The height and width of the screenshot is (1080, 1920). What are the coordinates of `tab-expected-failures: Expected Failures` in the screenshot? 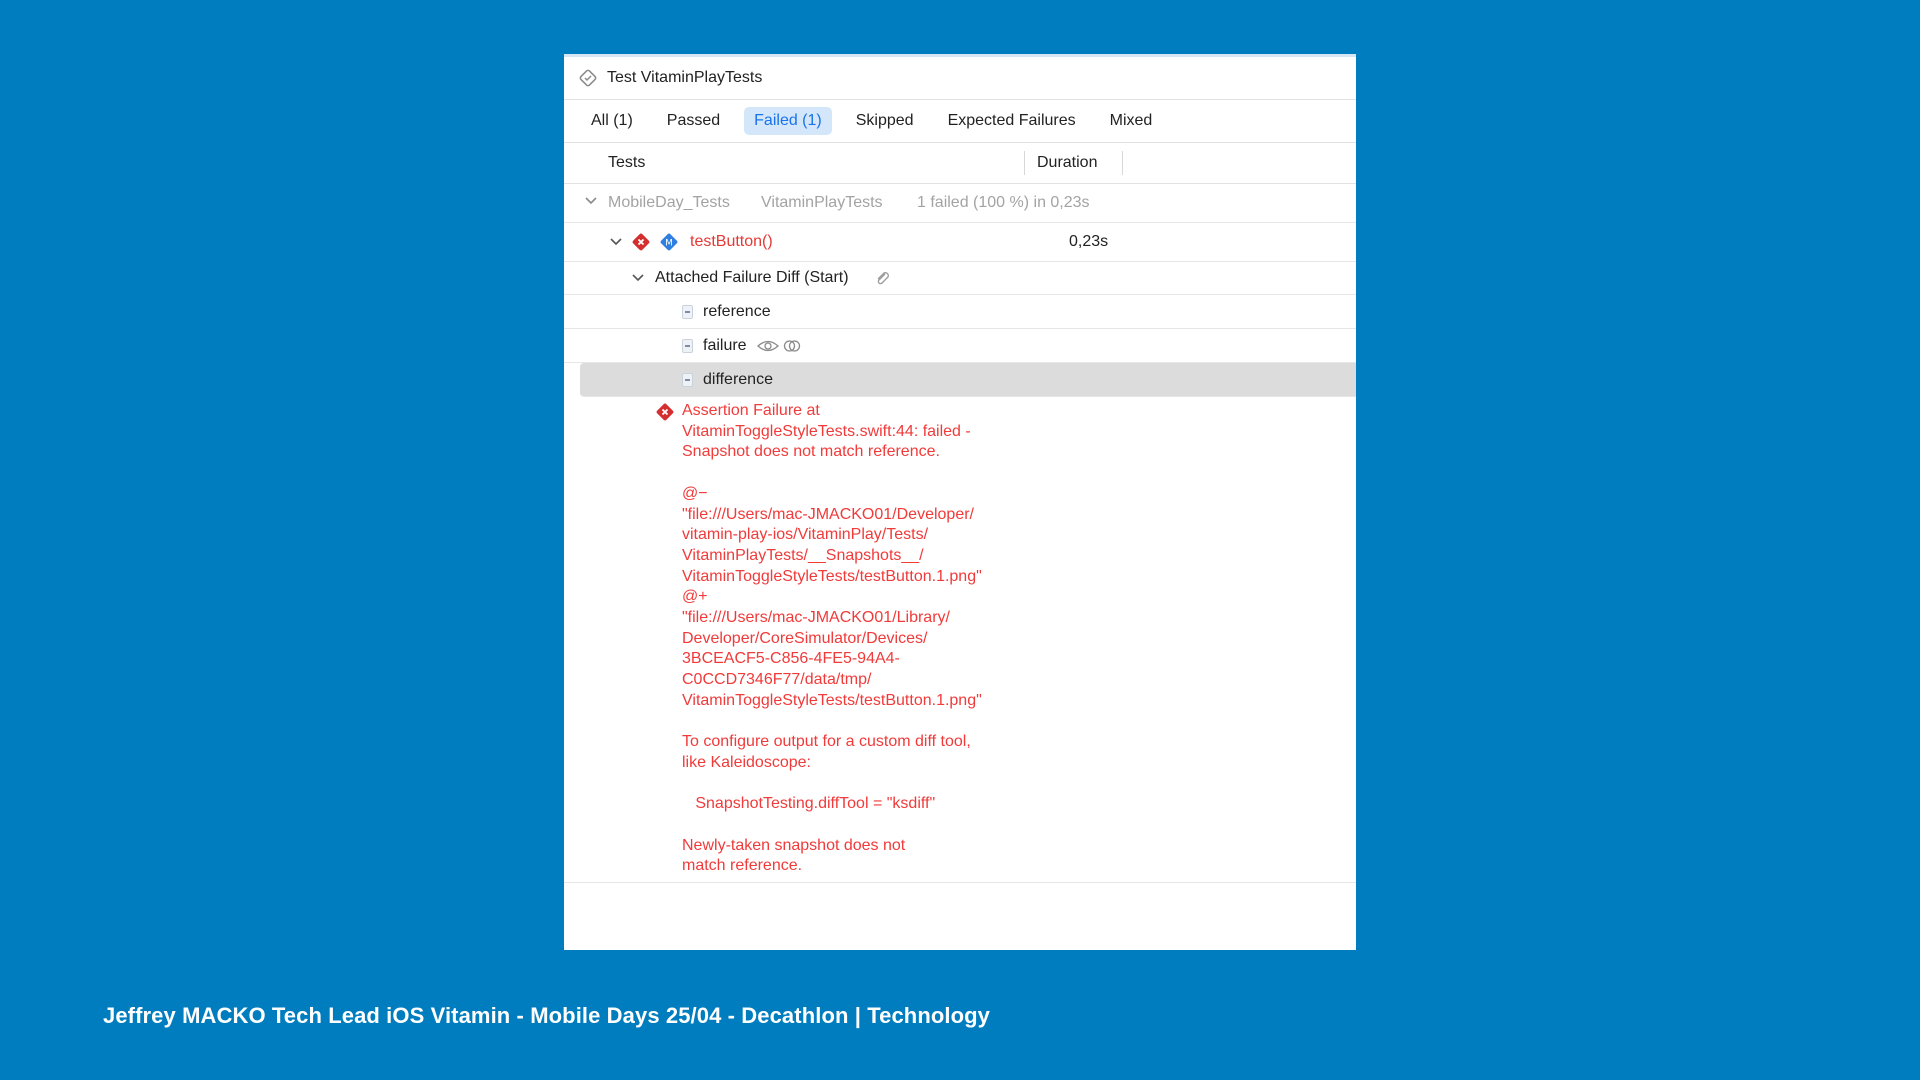 It's located at (1012, 121).